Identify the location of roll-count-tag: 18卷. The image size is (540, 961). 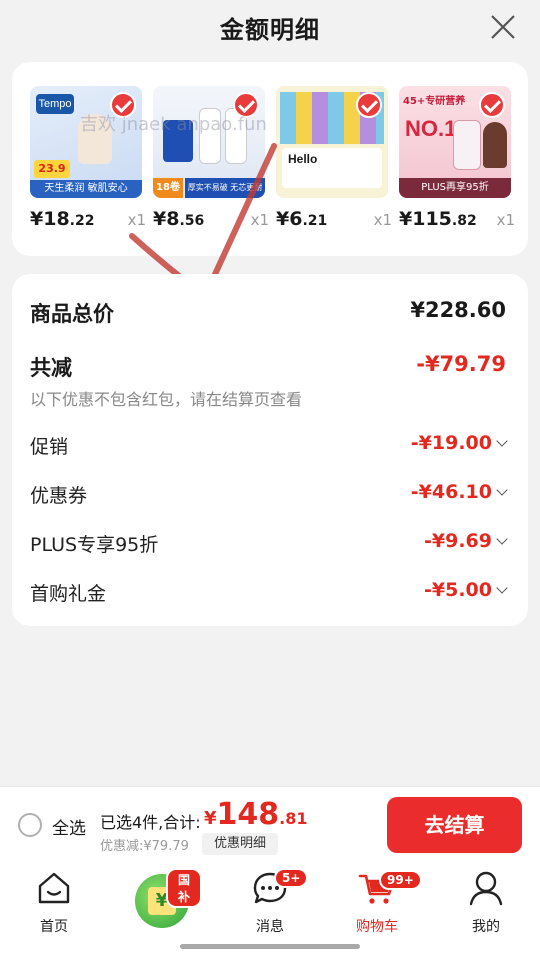
(168, 188).